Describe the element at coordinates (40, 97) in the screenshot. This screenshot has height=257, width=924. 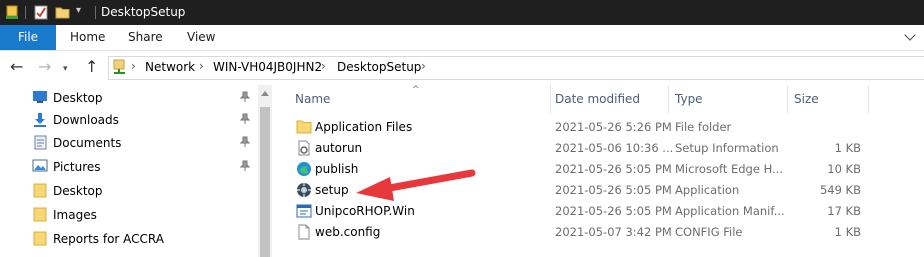
I see `desktop-blue-icon` at that location.